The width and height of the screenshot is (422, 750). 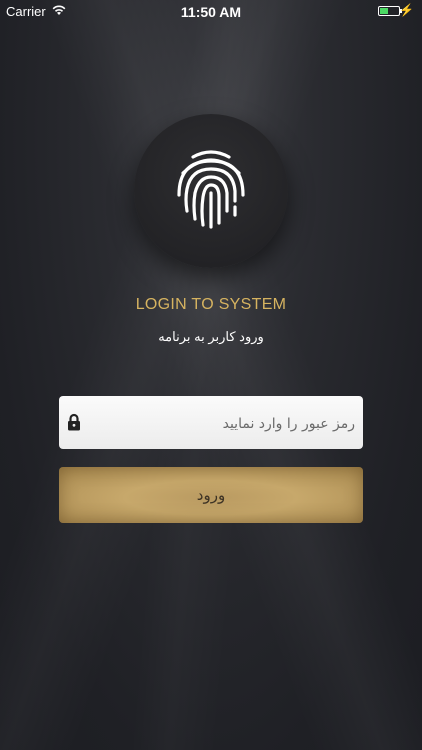 I want to click on status-time: 11:50 AM, so click(x=211, y=12).